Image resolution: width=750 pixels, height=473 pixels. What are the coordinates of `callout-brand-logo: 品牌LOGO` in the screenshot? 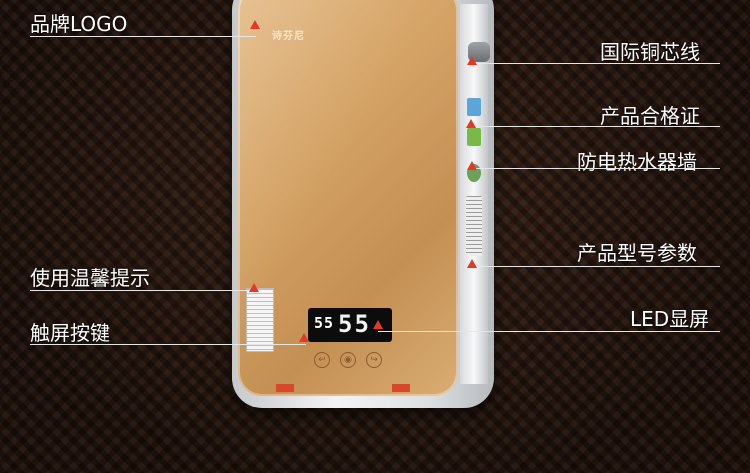 It's located at (79, 24).